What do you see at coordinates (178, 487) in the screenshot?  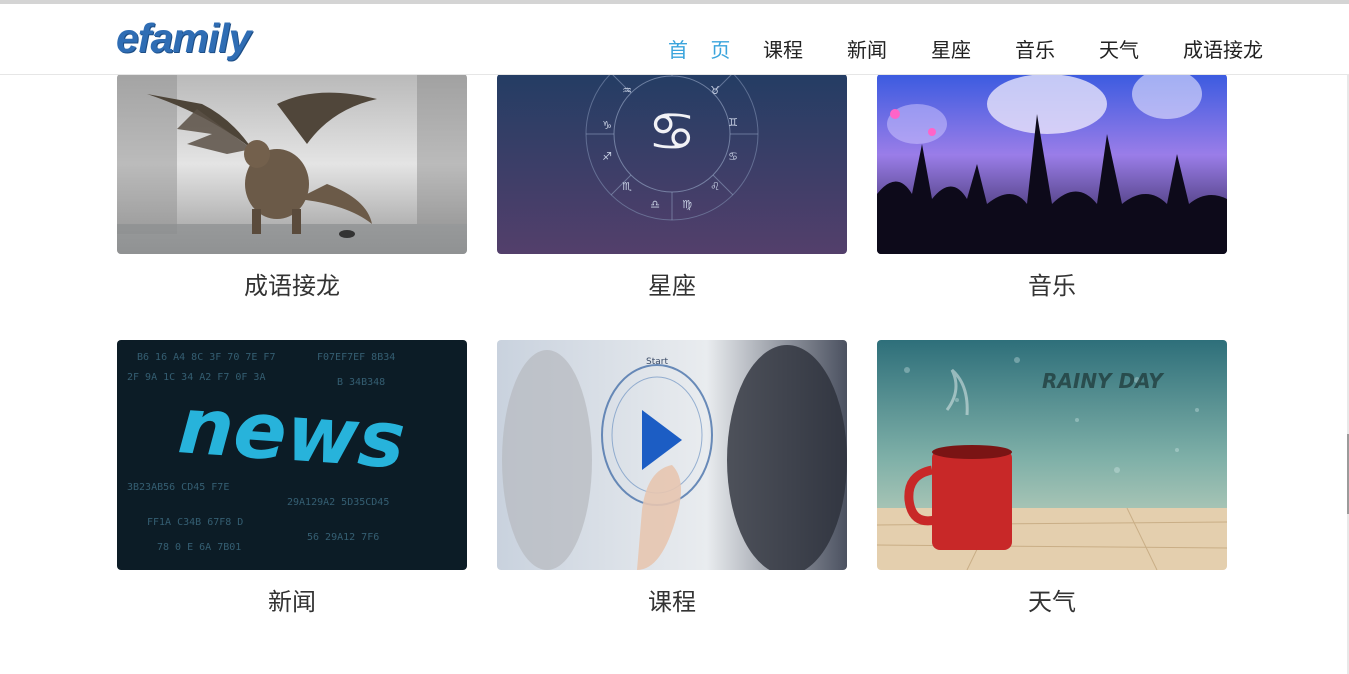 I see `svg-text: 3B23AB56 CD45 F7E` at bounding box center [178, 487].